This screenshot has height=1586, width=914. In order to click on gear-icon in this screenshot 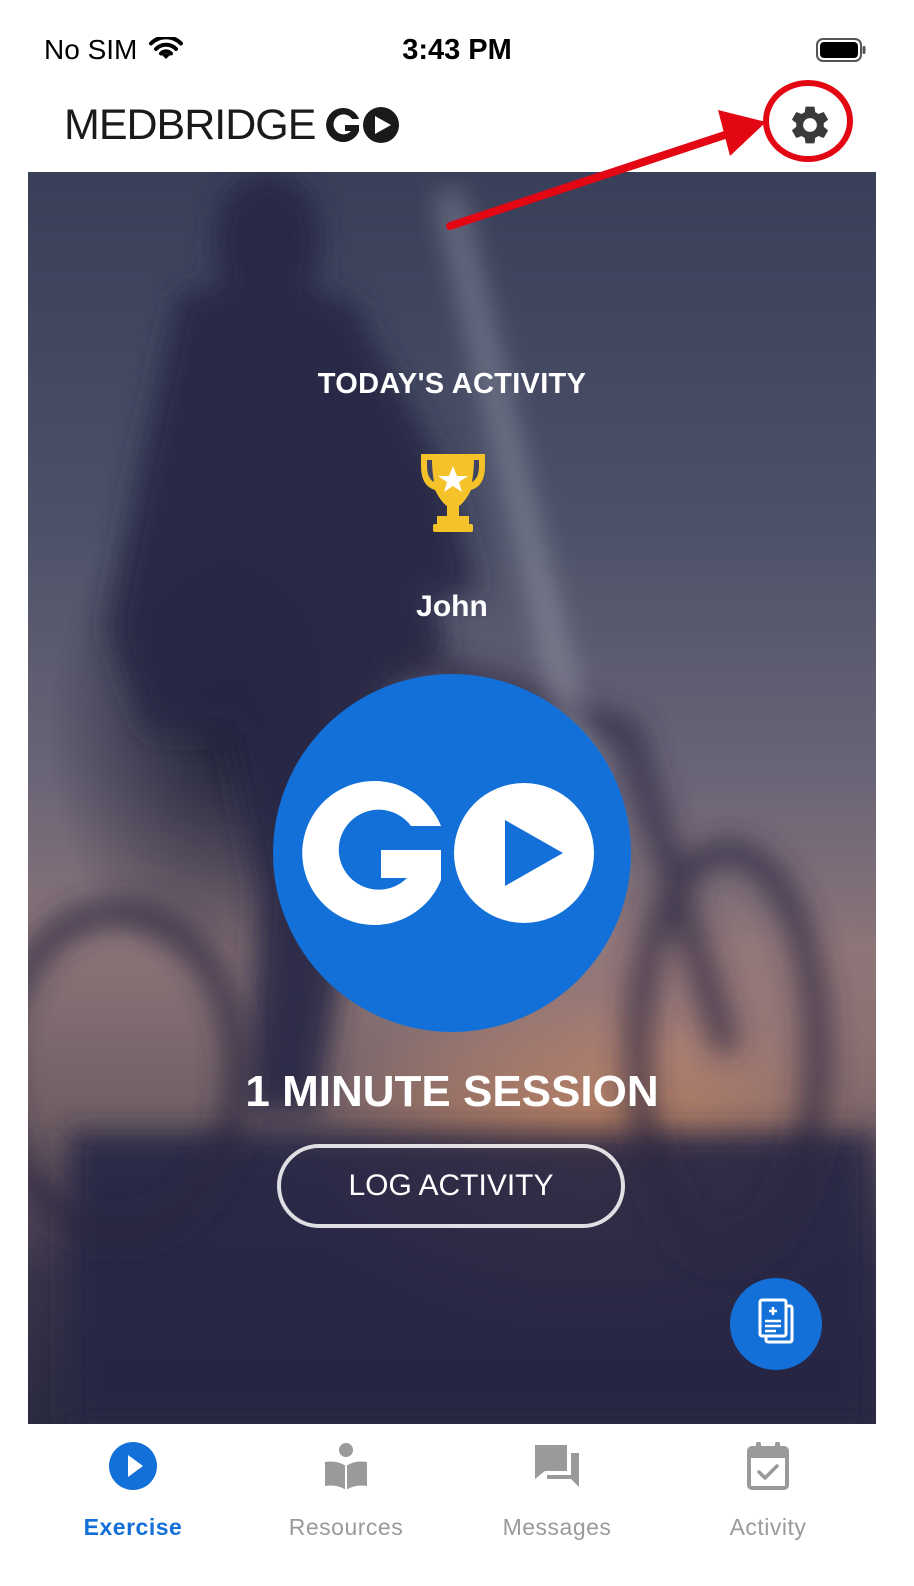, I will do `click(810, 125)`.